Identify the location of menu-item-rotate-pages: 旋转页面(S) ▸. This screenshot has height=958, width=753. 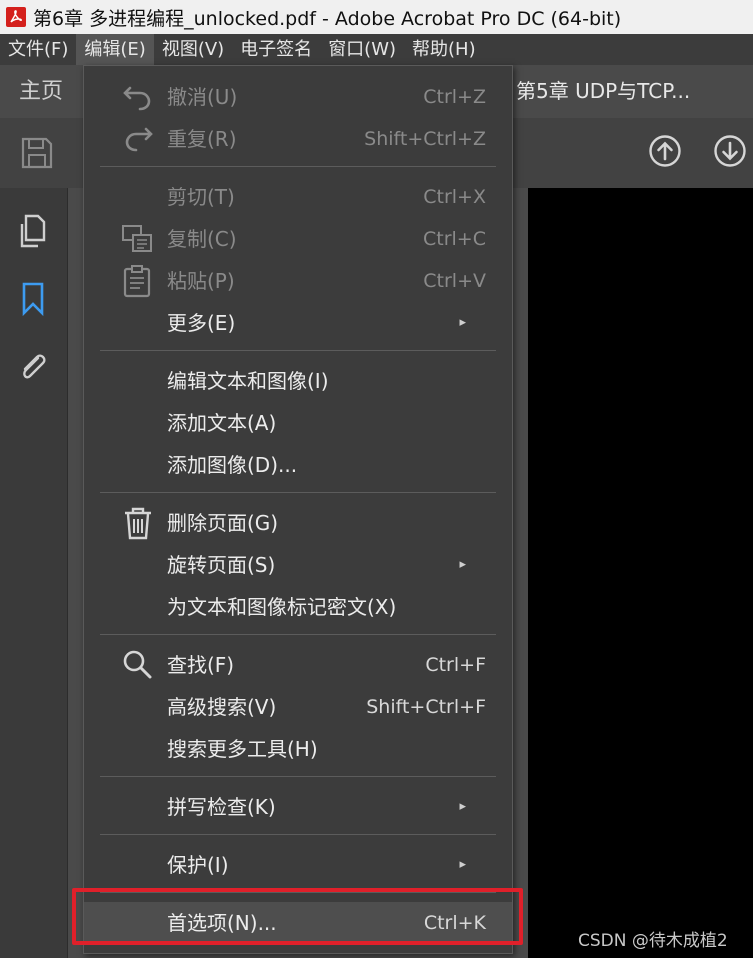
(298, 565).